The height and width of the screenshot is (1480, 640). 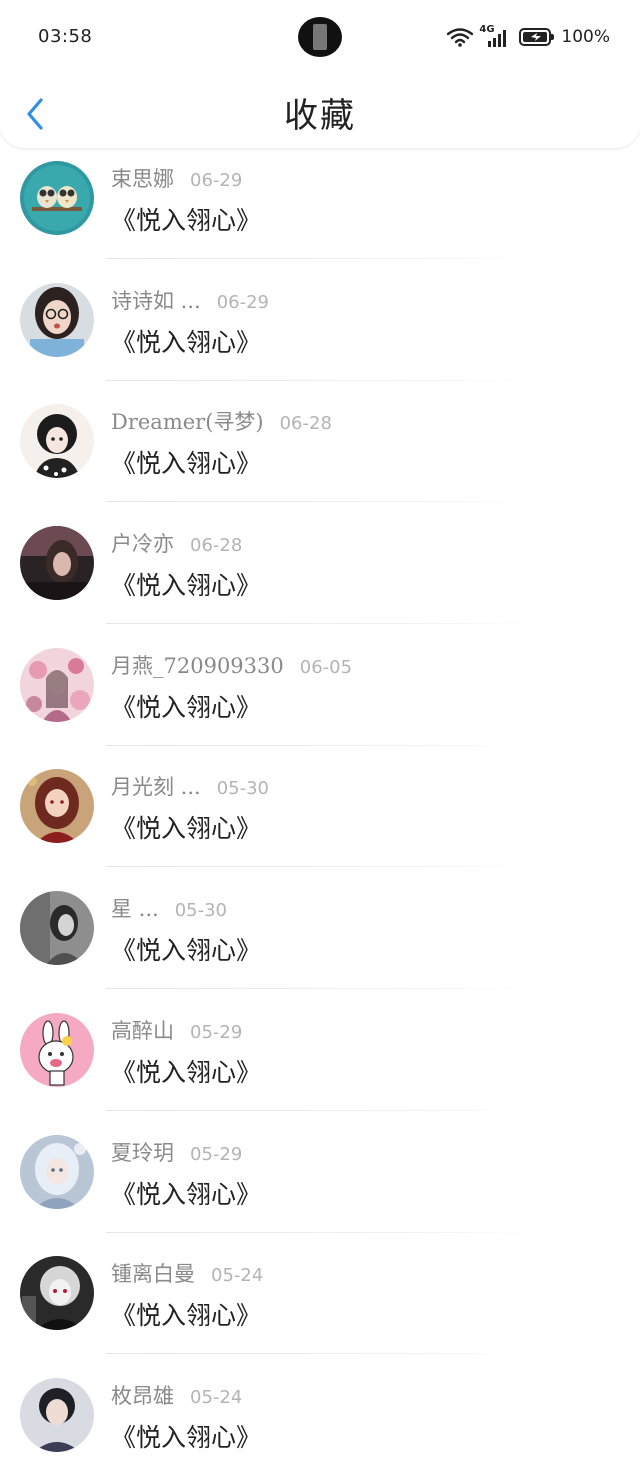 I want to click on battery-icon, so click(x=537, y=37).